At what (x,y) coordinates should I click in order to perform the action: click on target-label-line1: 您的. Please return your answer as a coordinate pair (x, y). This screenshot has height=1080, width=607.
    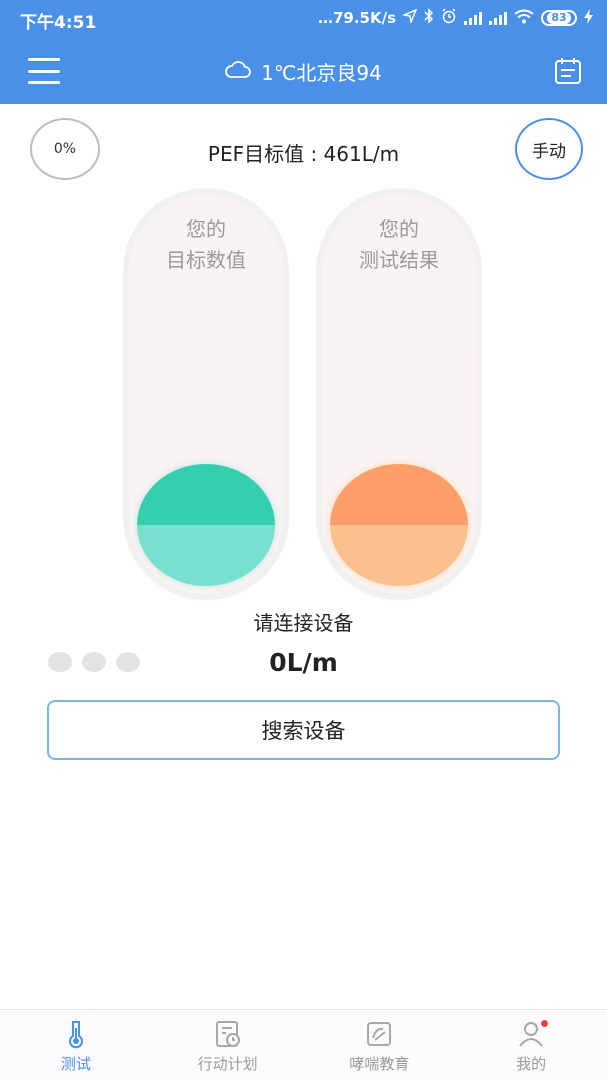
    Looking at the image, I should click on (206, 229).